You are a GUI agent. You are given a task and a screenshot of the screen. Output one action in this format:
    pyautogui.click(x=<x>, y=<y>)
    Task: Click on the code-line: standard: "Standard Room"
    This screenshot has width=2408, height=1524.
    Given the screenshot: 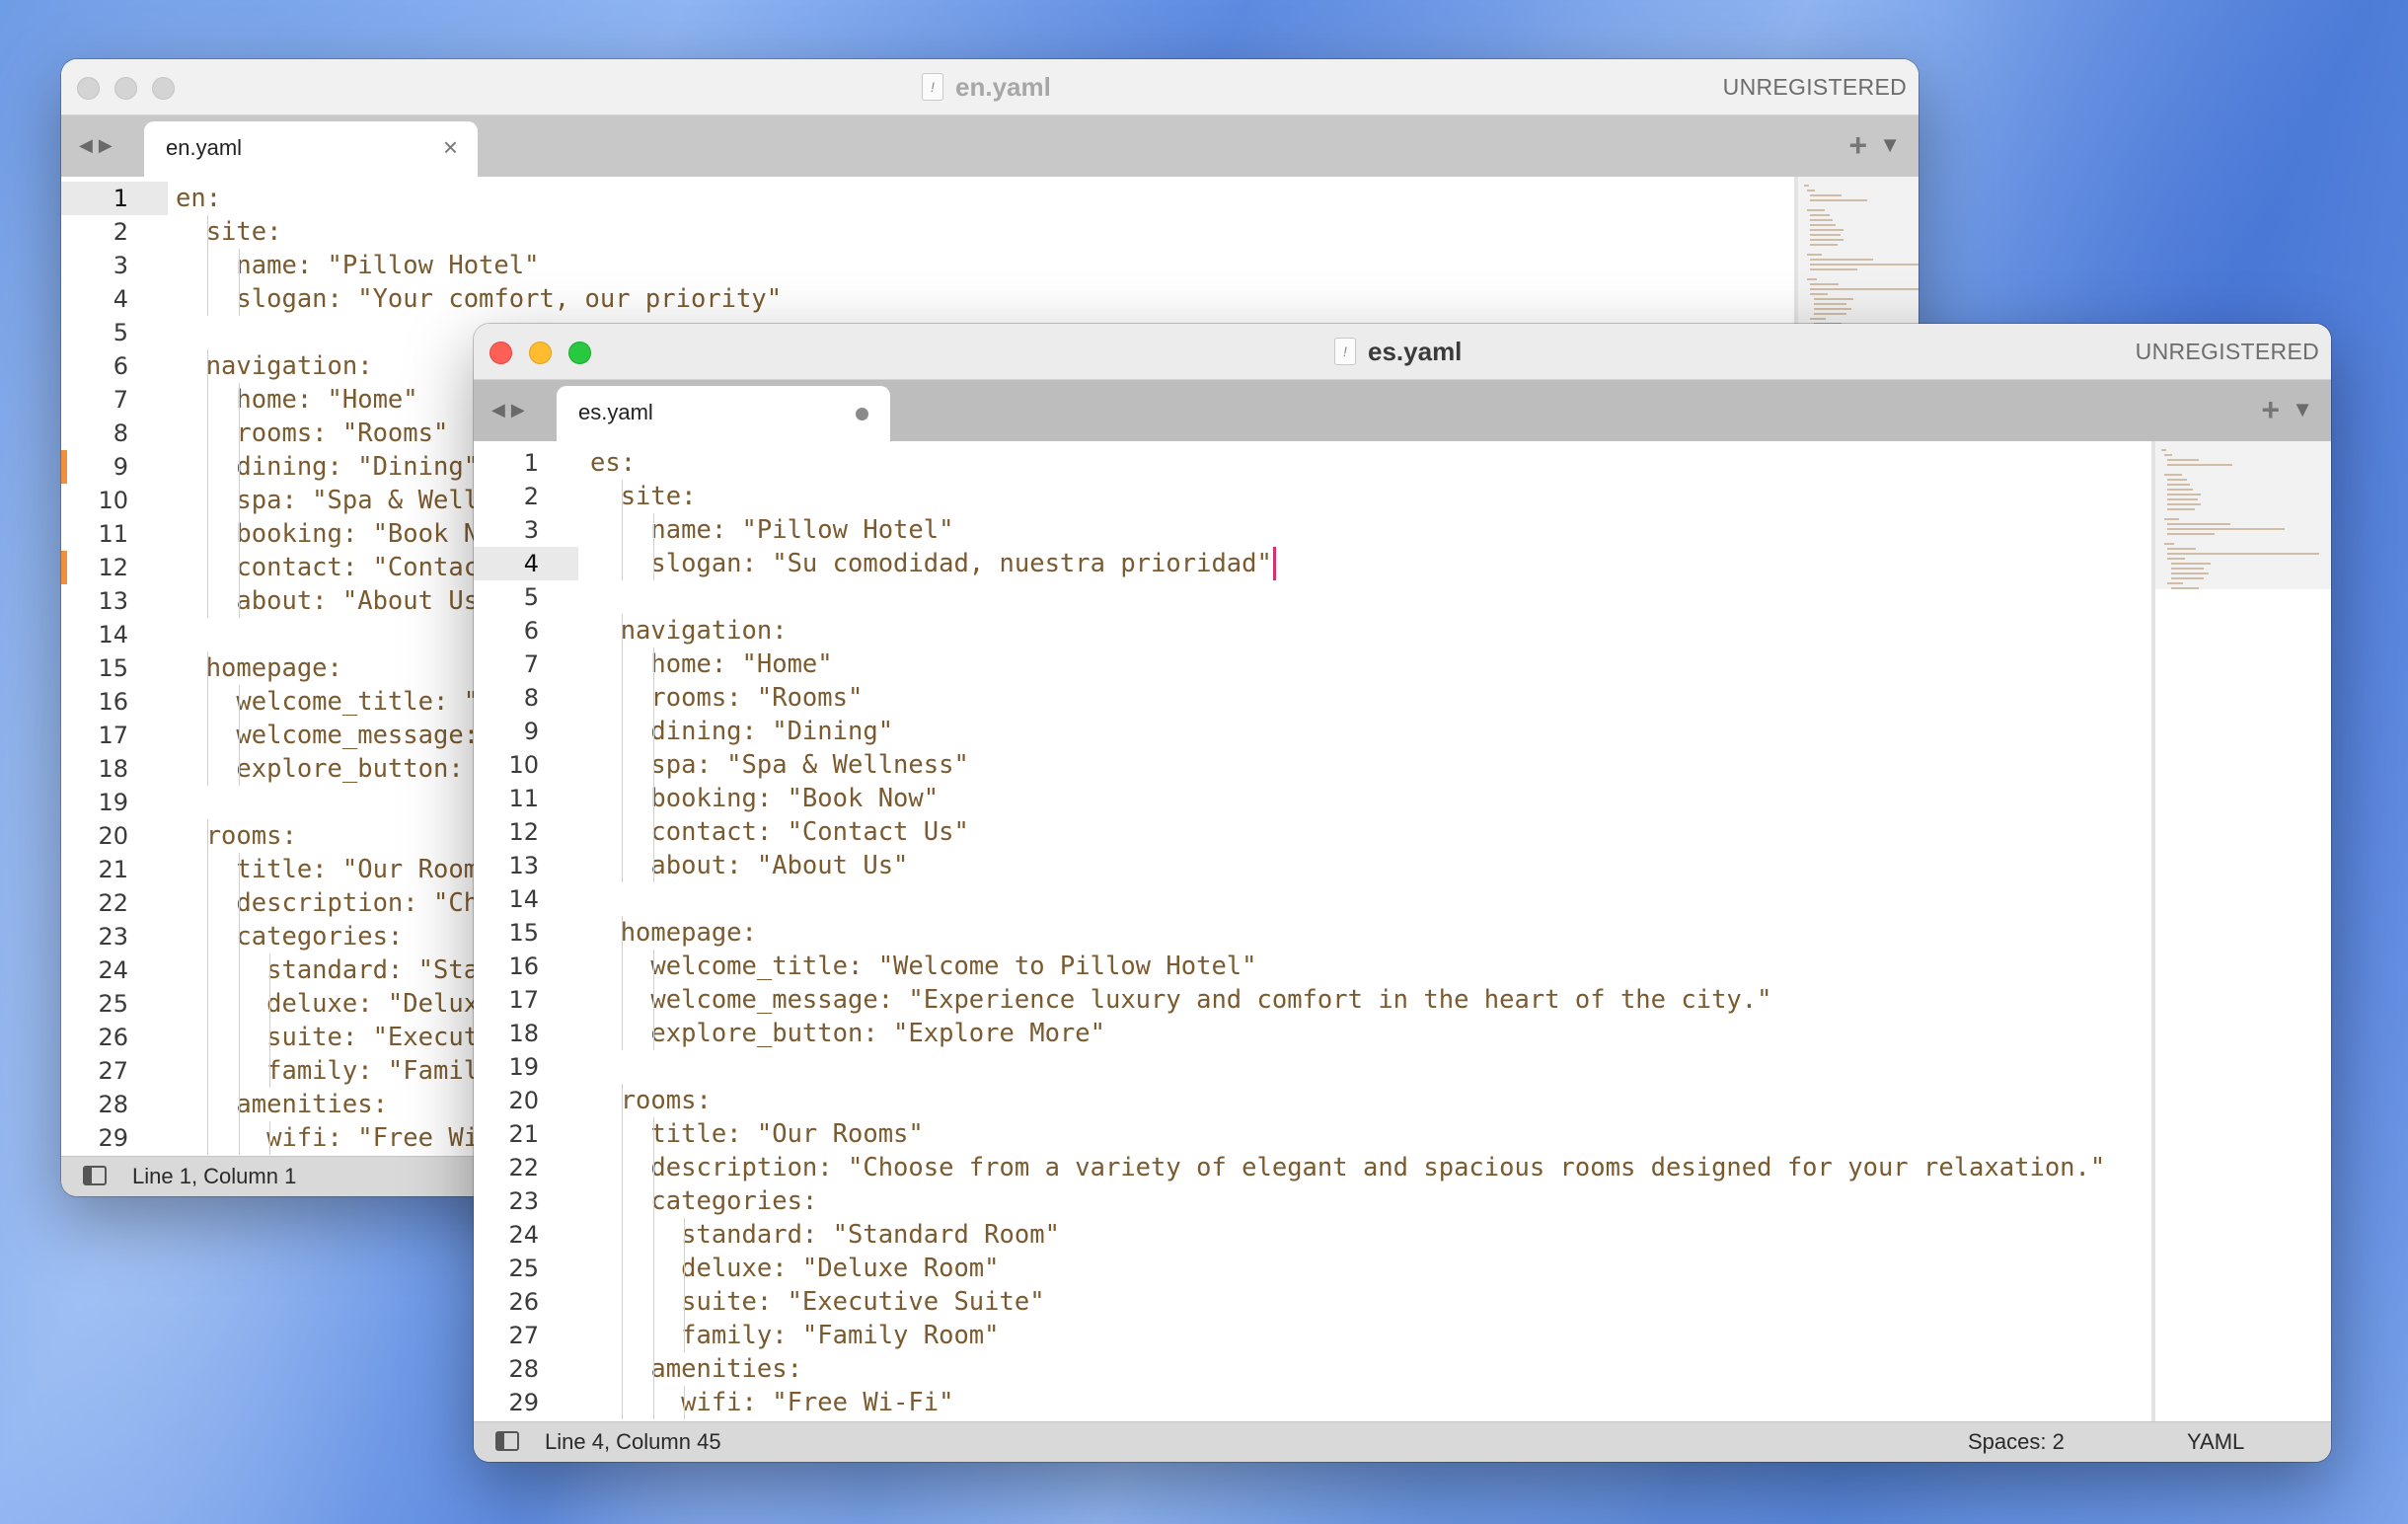 What is the action you would take?
    pyautogui.click(x=825, y=1235)
    